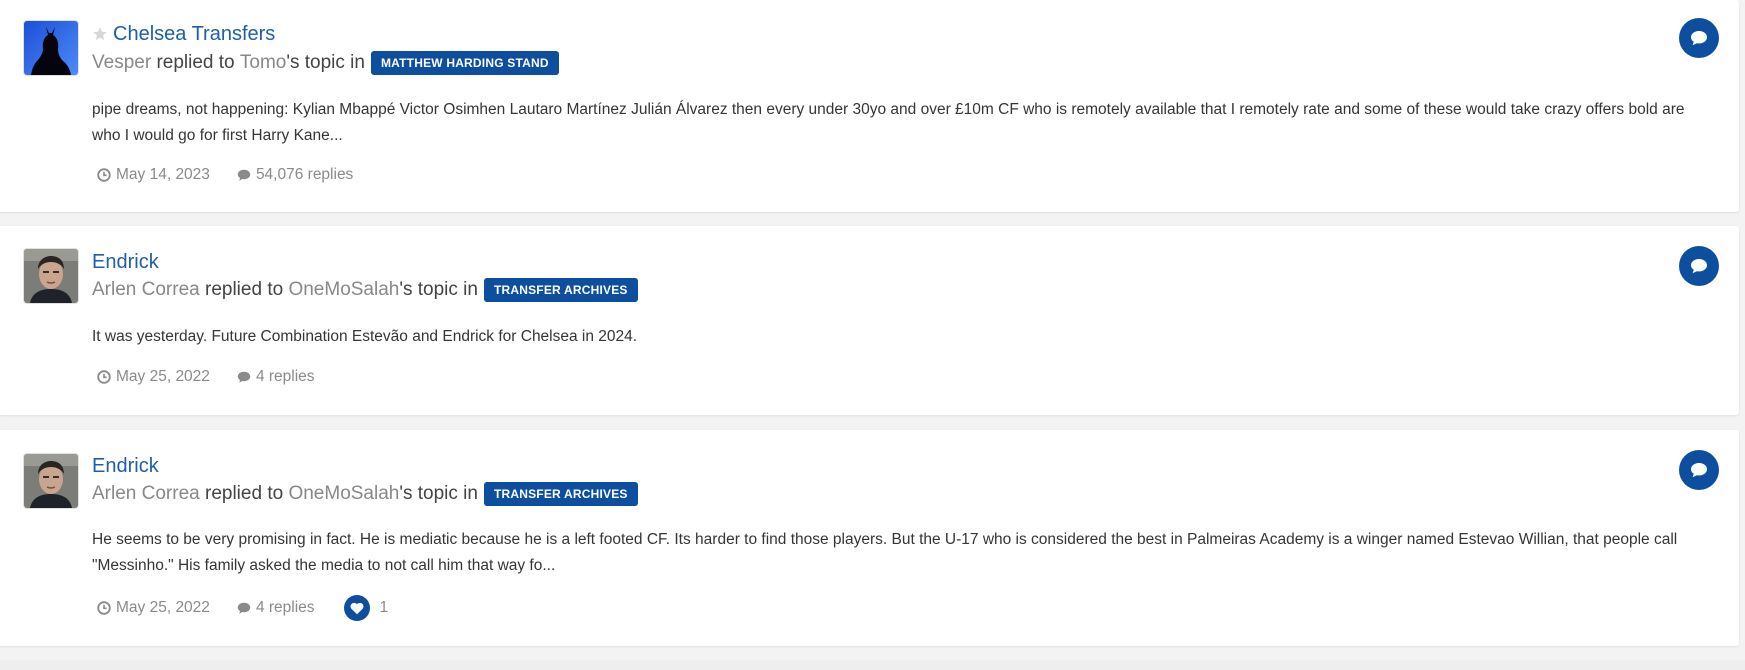  I want to click on author-link: Vesper, so click(121, 63).